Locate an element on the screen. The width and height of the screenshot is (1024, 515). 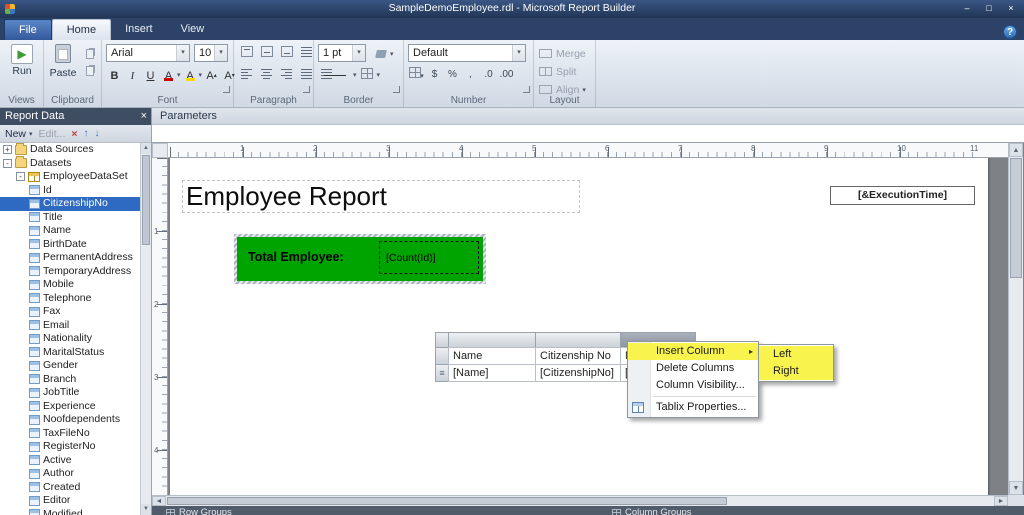
line-style-select is located at coordinates (335, 75).